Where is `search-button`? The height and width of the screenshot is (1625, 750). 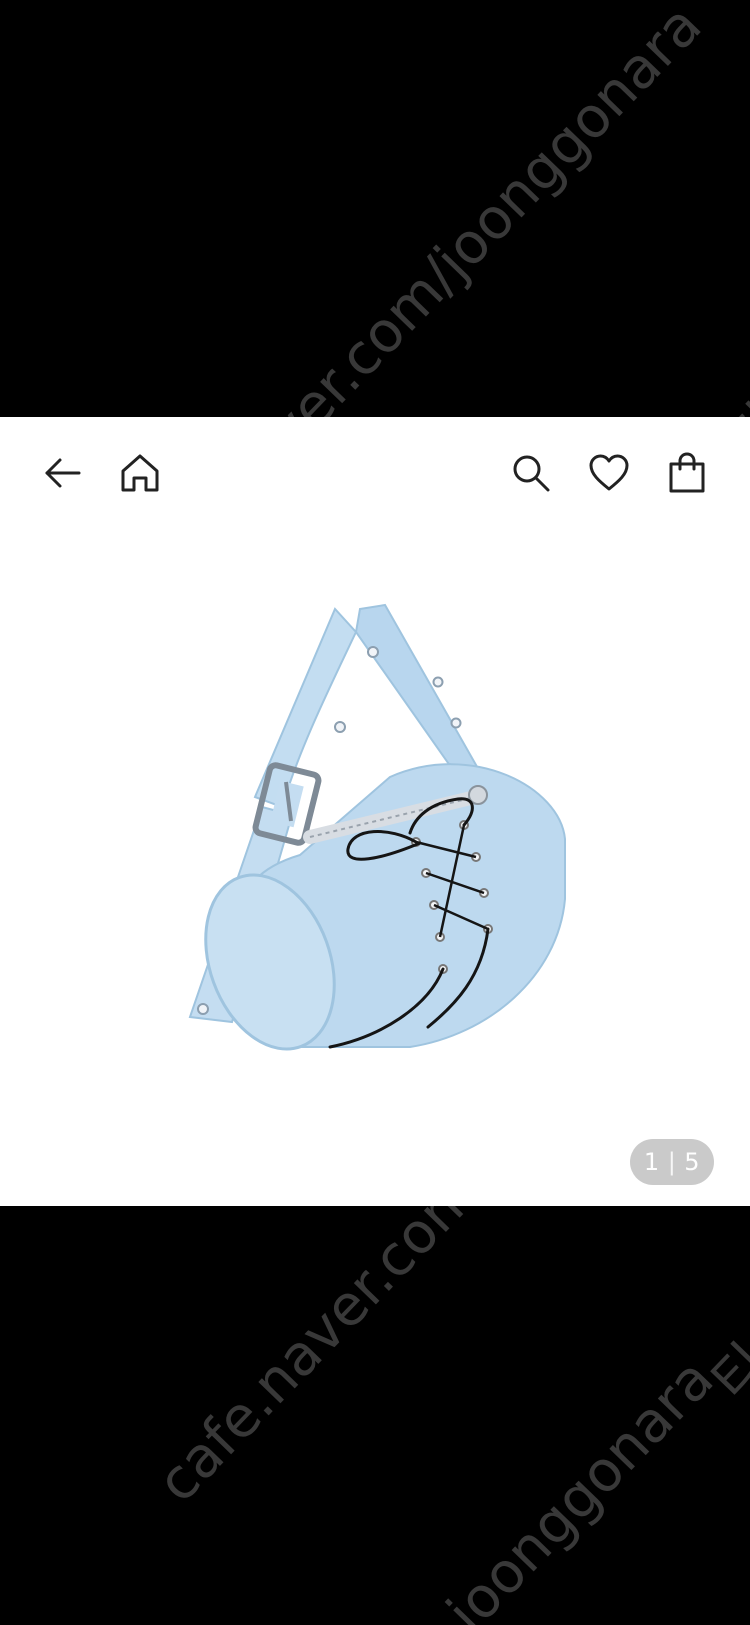
search-button is located at coordinates (531, 473).